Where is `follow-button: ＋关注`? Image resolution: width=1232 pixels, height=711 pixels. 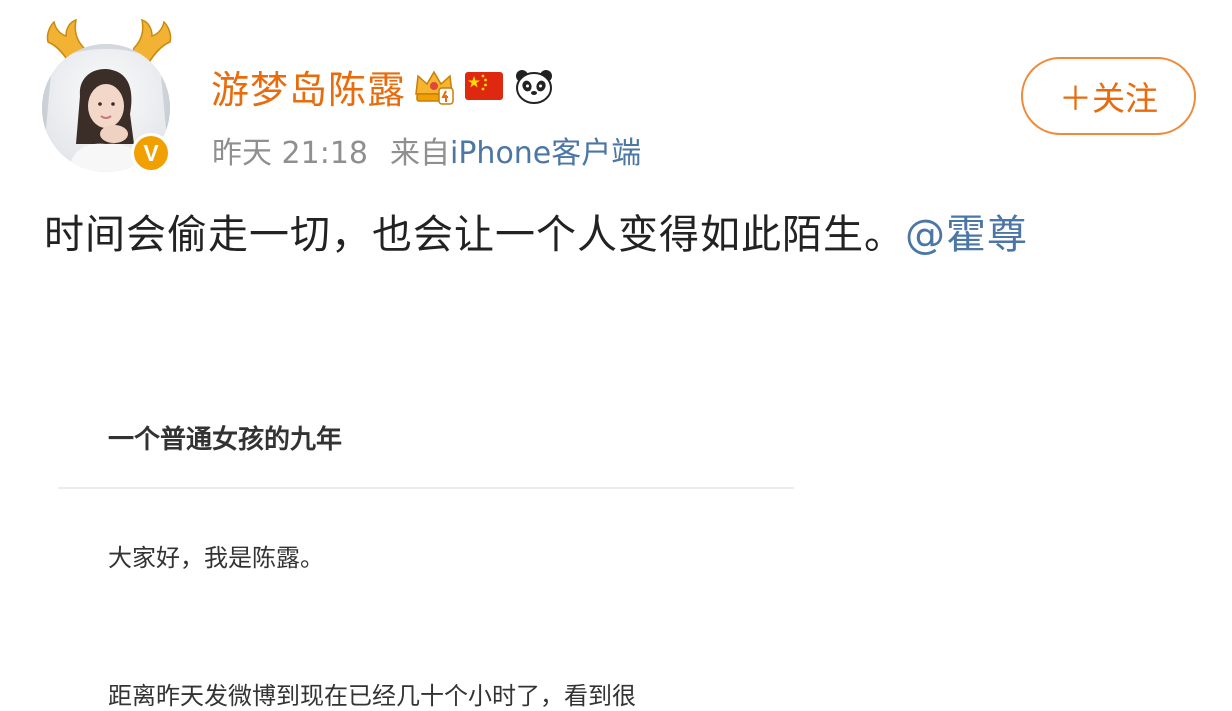 follow-button: ＋关注 is located at coordinates (1108, 96).